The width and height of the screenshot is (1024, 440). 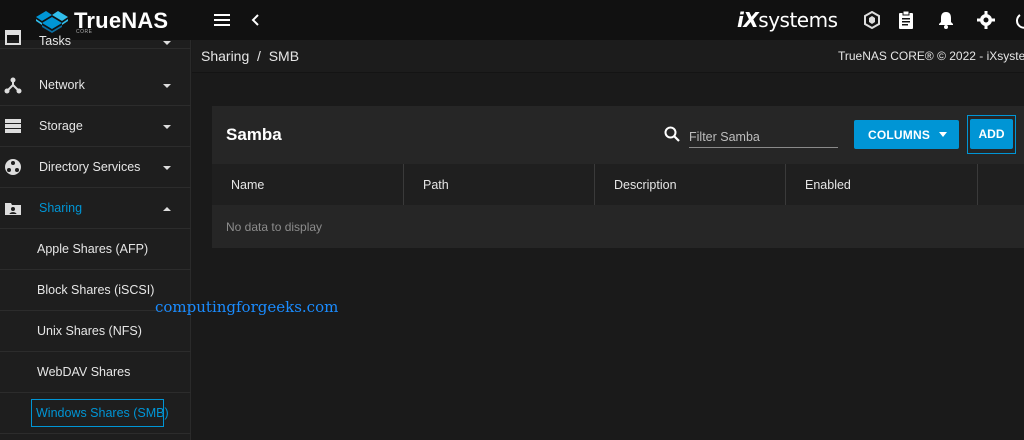 I want to click on card-header: Samba COLUMNS ADD, so click(x=618, y=135).